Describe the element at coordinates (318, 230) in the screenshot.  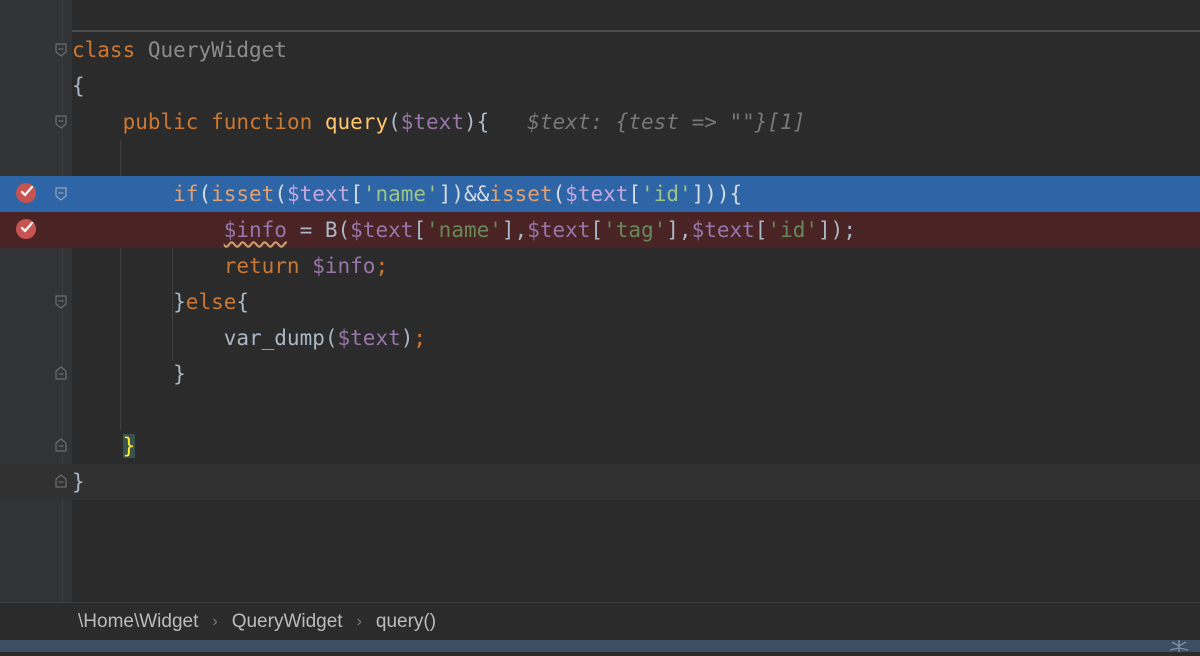
I see `code-token: = B(` at that location.